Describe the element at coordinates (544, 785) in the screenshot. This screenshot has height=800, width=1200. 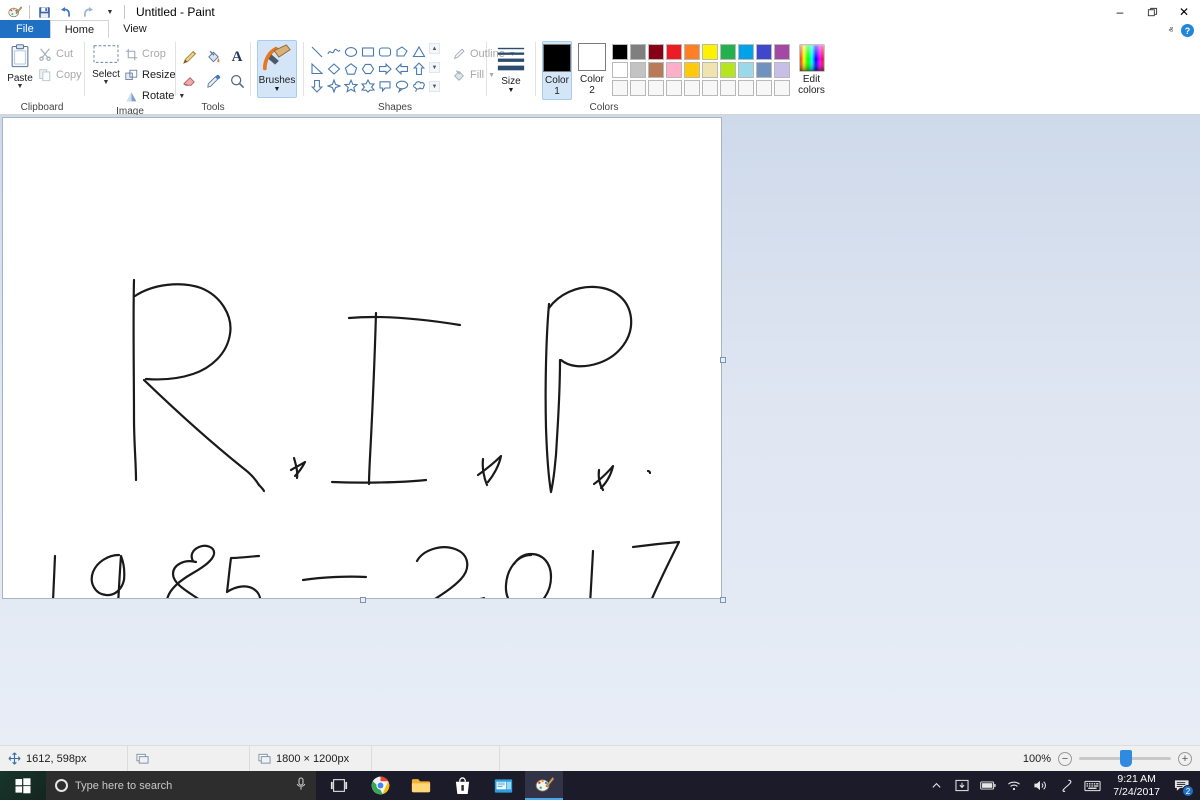
I see `paint-taskbar-icon` at that location.